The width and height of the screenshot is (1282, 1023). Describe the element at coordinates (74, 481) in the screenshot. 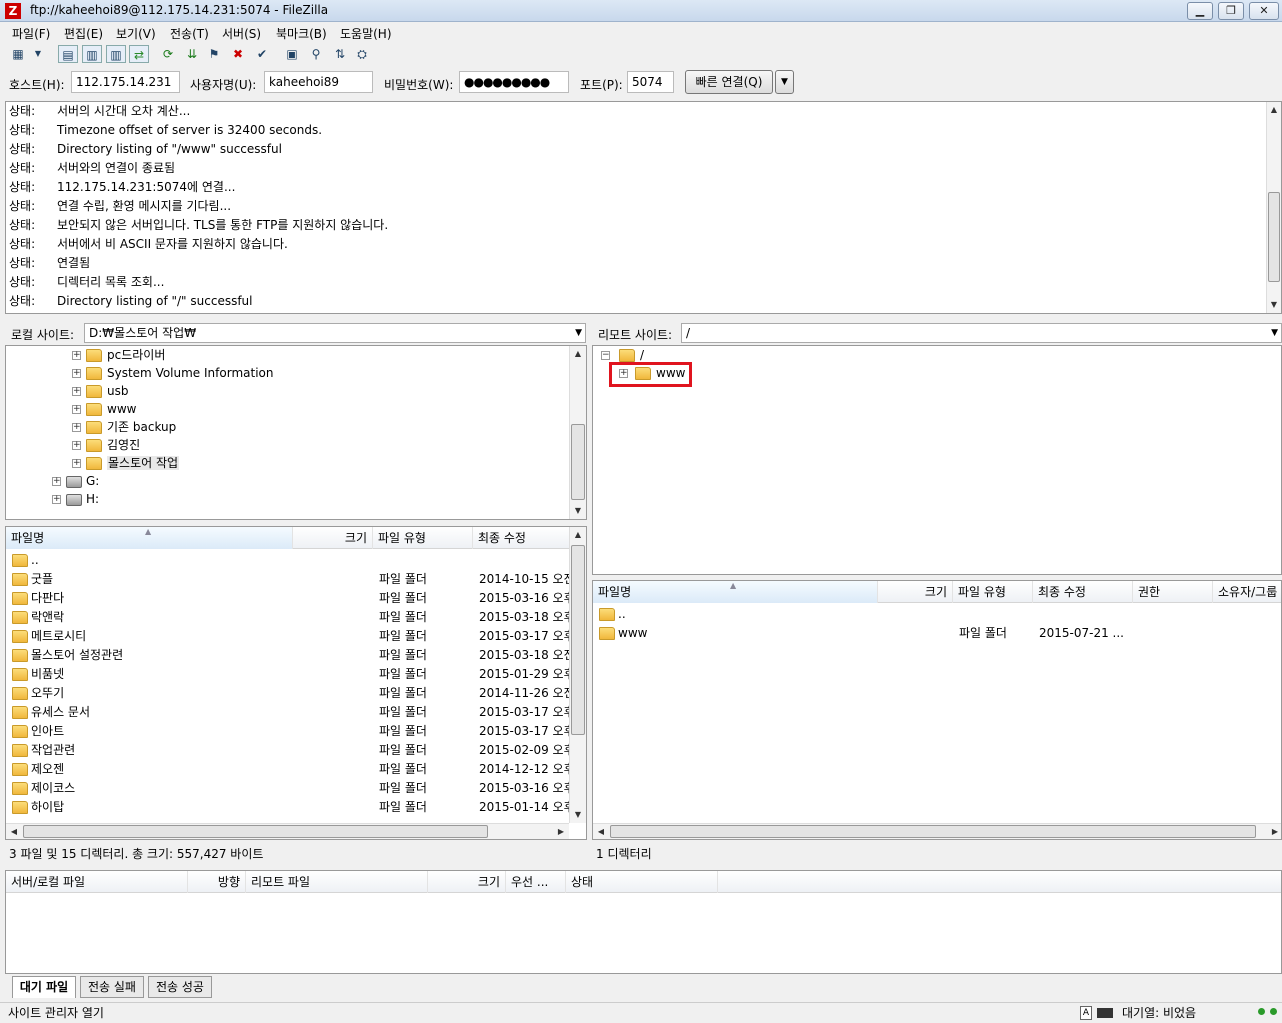

I see `local-tree-drive: + G:` at that location.